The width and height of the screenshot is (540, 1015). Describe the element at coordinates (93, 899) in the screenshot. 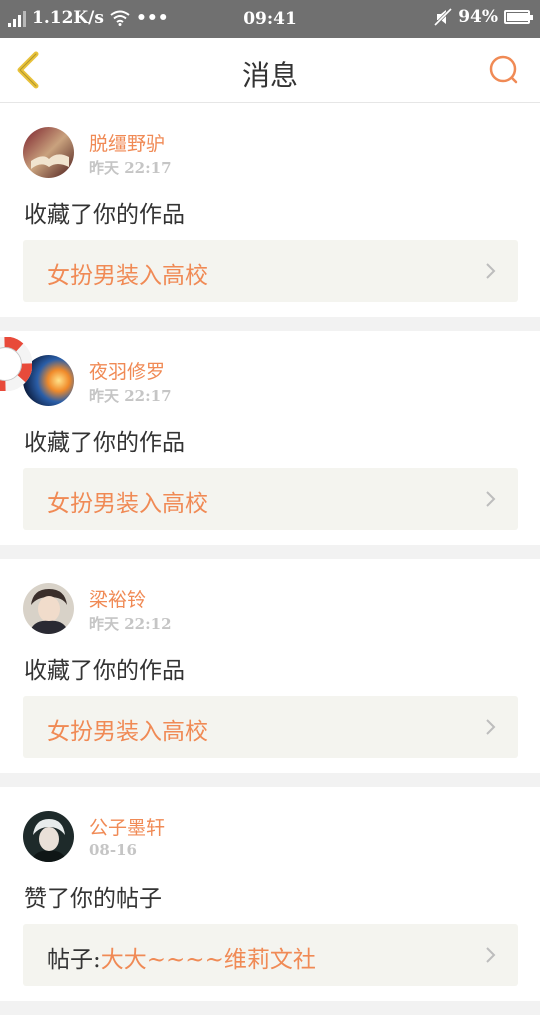

I see `action-text: 赞了你的帖子` at that location.